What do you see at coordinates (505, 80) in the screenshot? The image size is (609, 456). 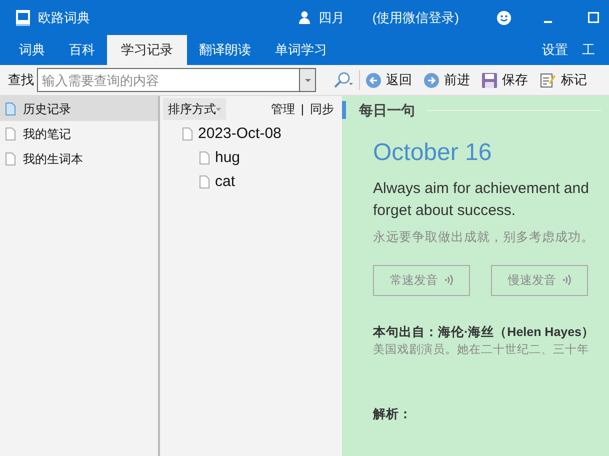 I see `toolbar-button: 保存` at bounding box center [505, 80].